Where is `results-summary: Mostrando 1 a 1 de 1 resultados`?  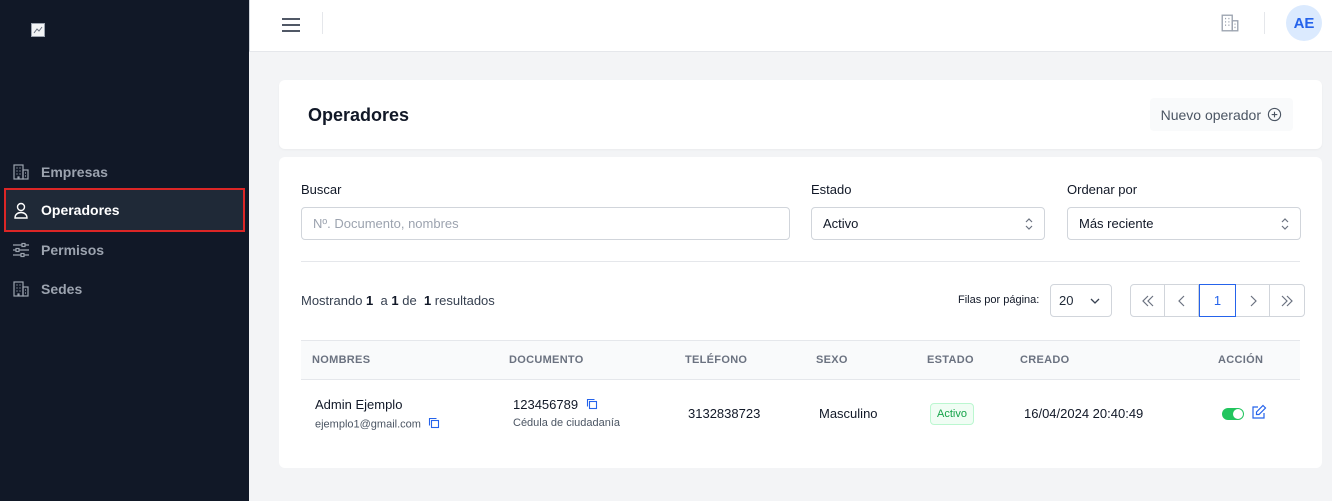
results-summary: Mostrando 1 a 1 de 1 resultados is located at coordinates (398, 300).